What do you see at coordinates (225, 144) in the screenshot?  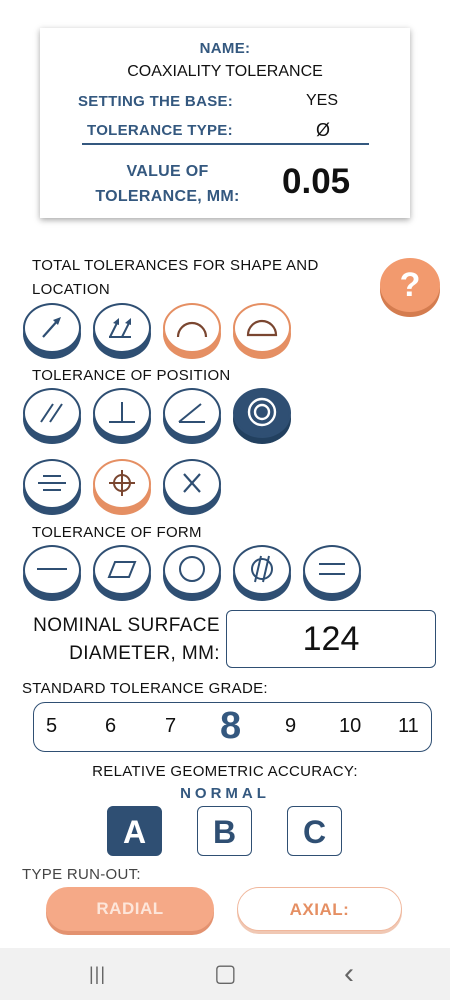 I see `card-divider` at bounding box center [225, 144].